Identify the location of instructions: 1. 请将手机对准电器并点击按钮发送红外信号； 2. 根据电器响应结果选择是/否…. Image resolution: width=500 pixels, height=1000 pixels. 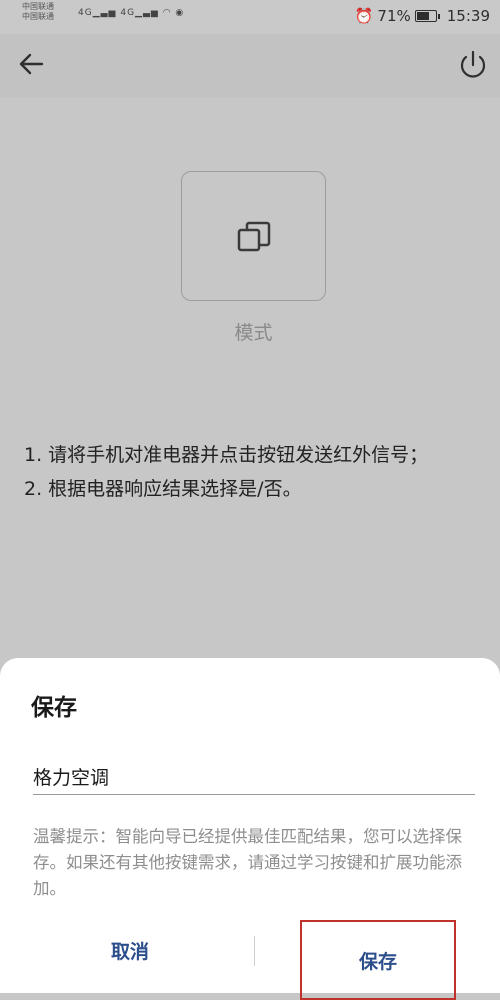
(226, 472).